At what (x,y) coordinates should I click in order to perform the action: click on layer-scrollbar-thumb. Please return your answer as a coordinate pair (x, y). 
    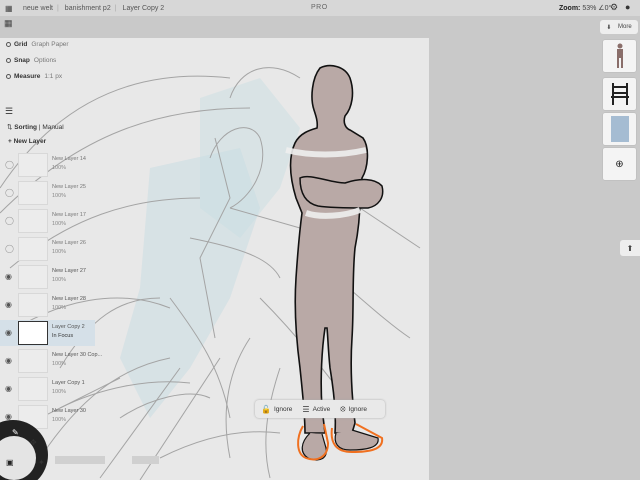
    Looking at the image, I should click on (145, 460).